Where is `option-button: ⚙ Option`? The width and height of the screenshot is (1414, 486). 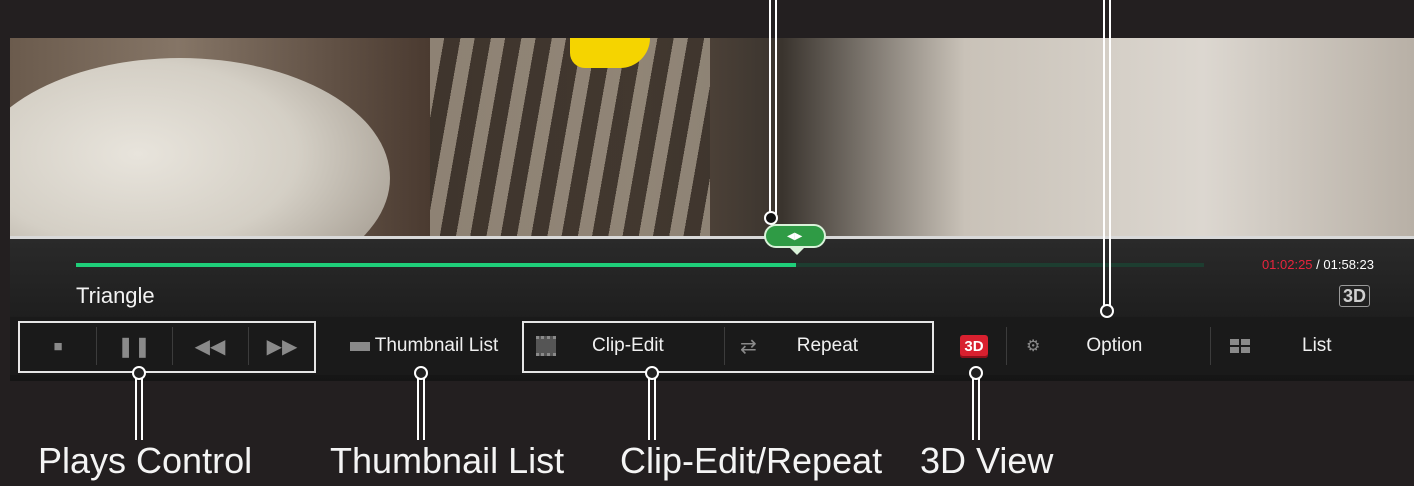
option-button: ⚙ Option is located at coordinates (1108, 346).